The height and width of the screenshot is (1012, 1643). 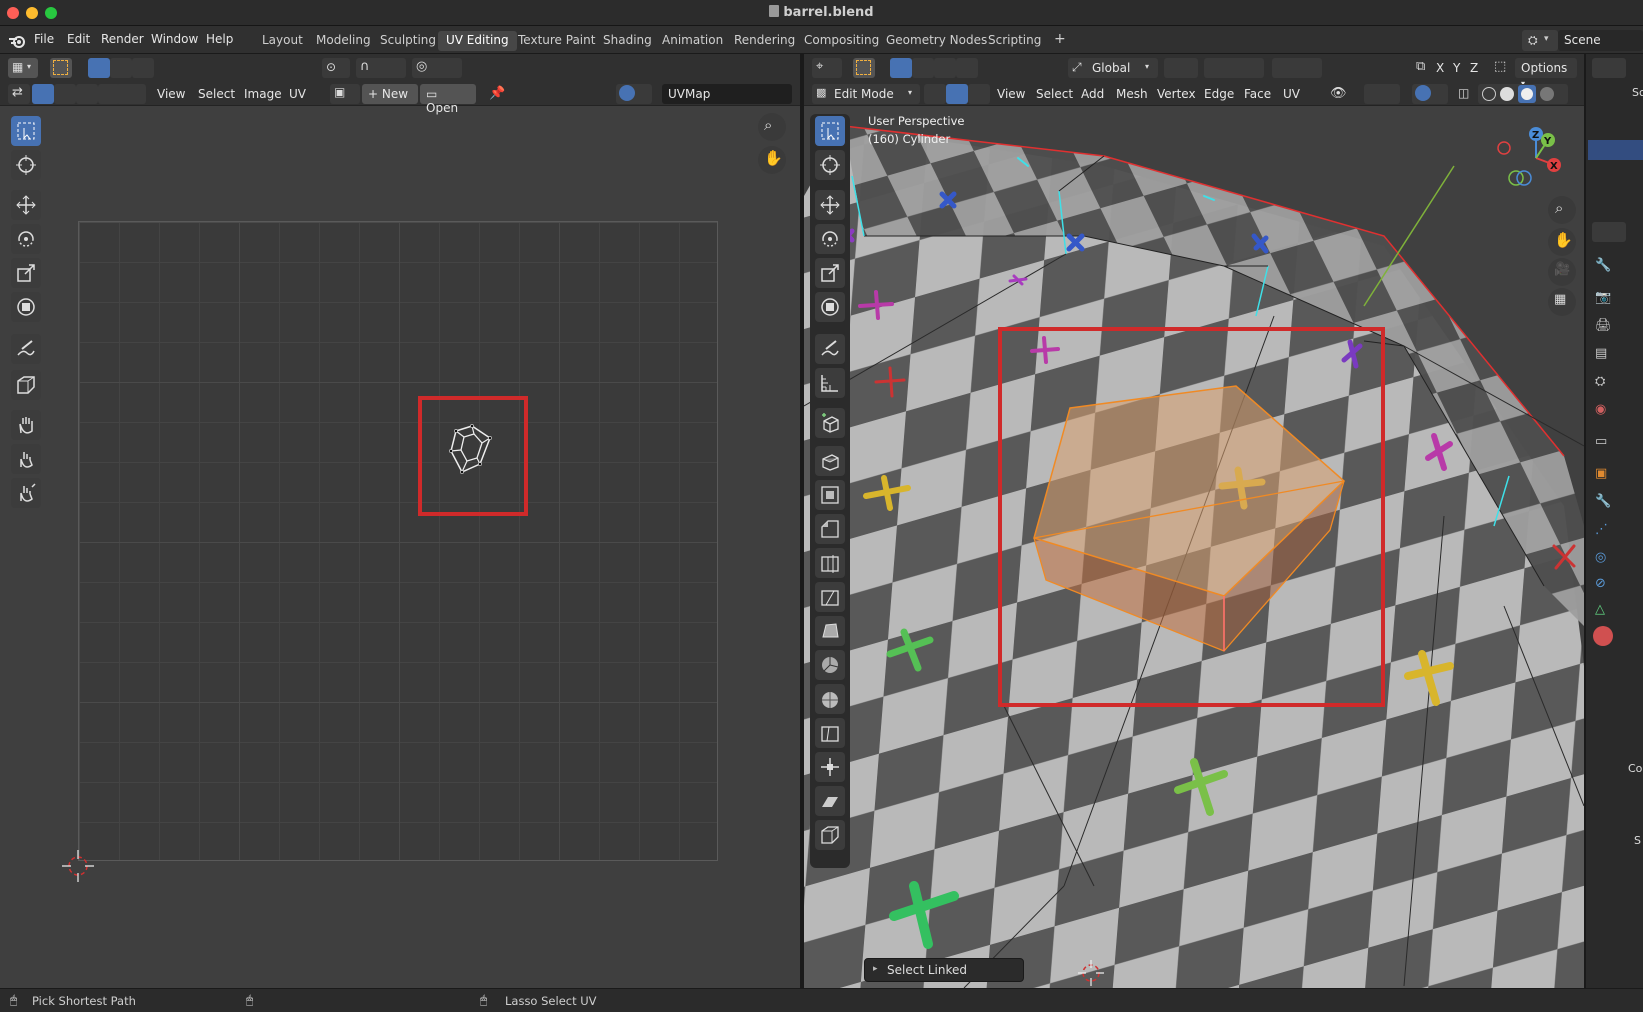 I want to click on uv-tool-annotate, so click(x=26, y=349).